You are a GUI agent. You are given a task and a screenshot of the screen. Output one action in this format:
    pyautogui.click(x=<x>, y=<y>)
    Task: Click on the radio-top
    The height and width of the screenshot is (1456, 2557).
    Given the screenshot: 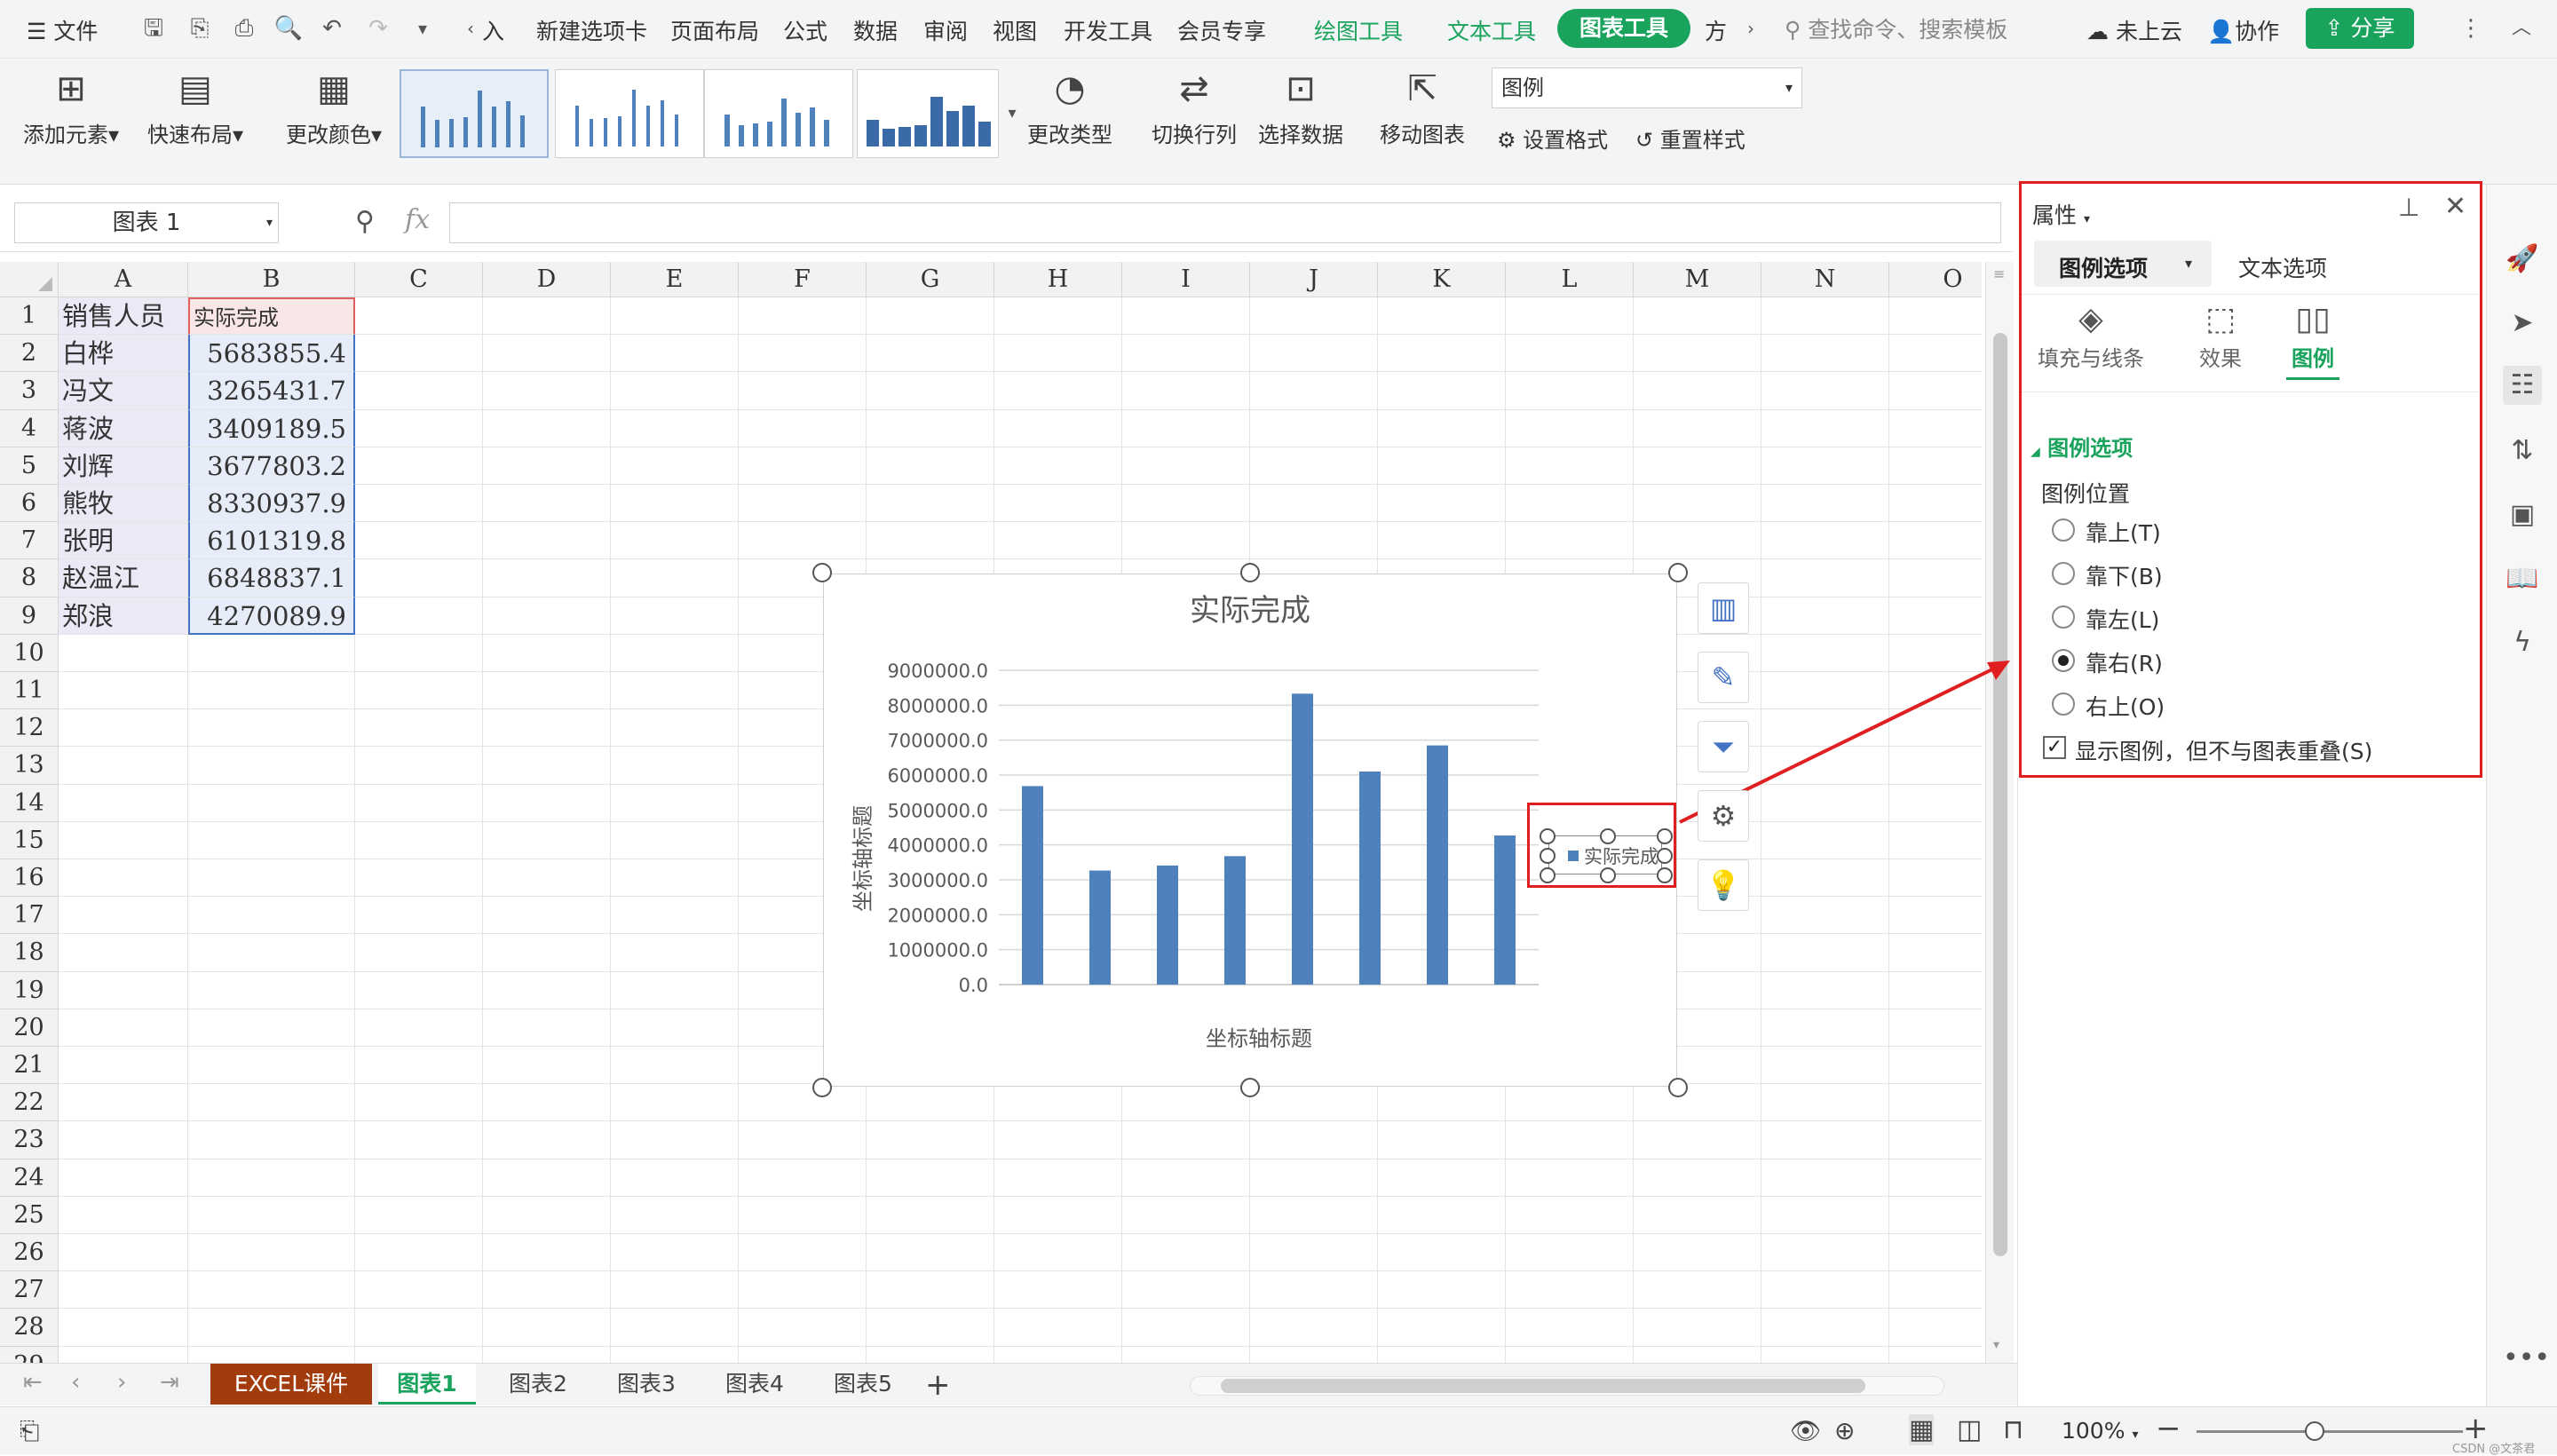 What is the action you would take?
    pyautogui.click(x=2063, y=530)
    